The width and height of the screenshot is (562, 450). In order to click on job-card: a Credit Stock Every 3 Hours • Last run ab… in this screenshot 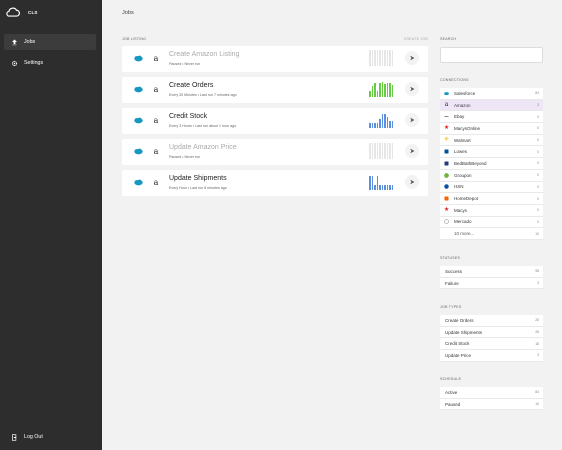, I will do `click(275, 121)`.